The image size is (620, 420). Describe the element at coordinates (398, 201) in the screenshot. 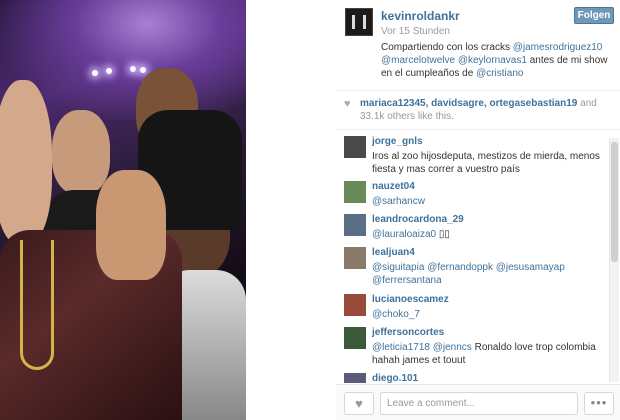

I see `mention-link: @sarhancw` at that location.